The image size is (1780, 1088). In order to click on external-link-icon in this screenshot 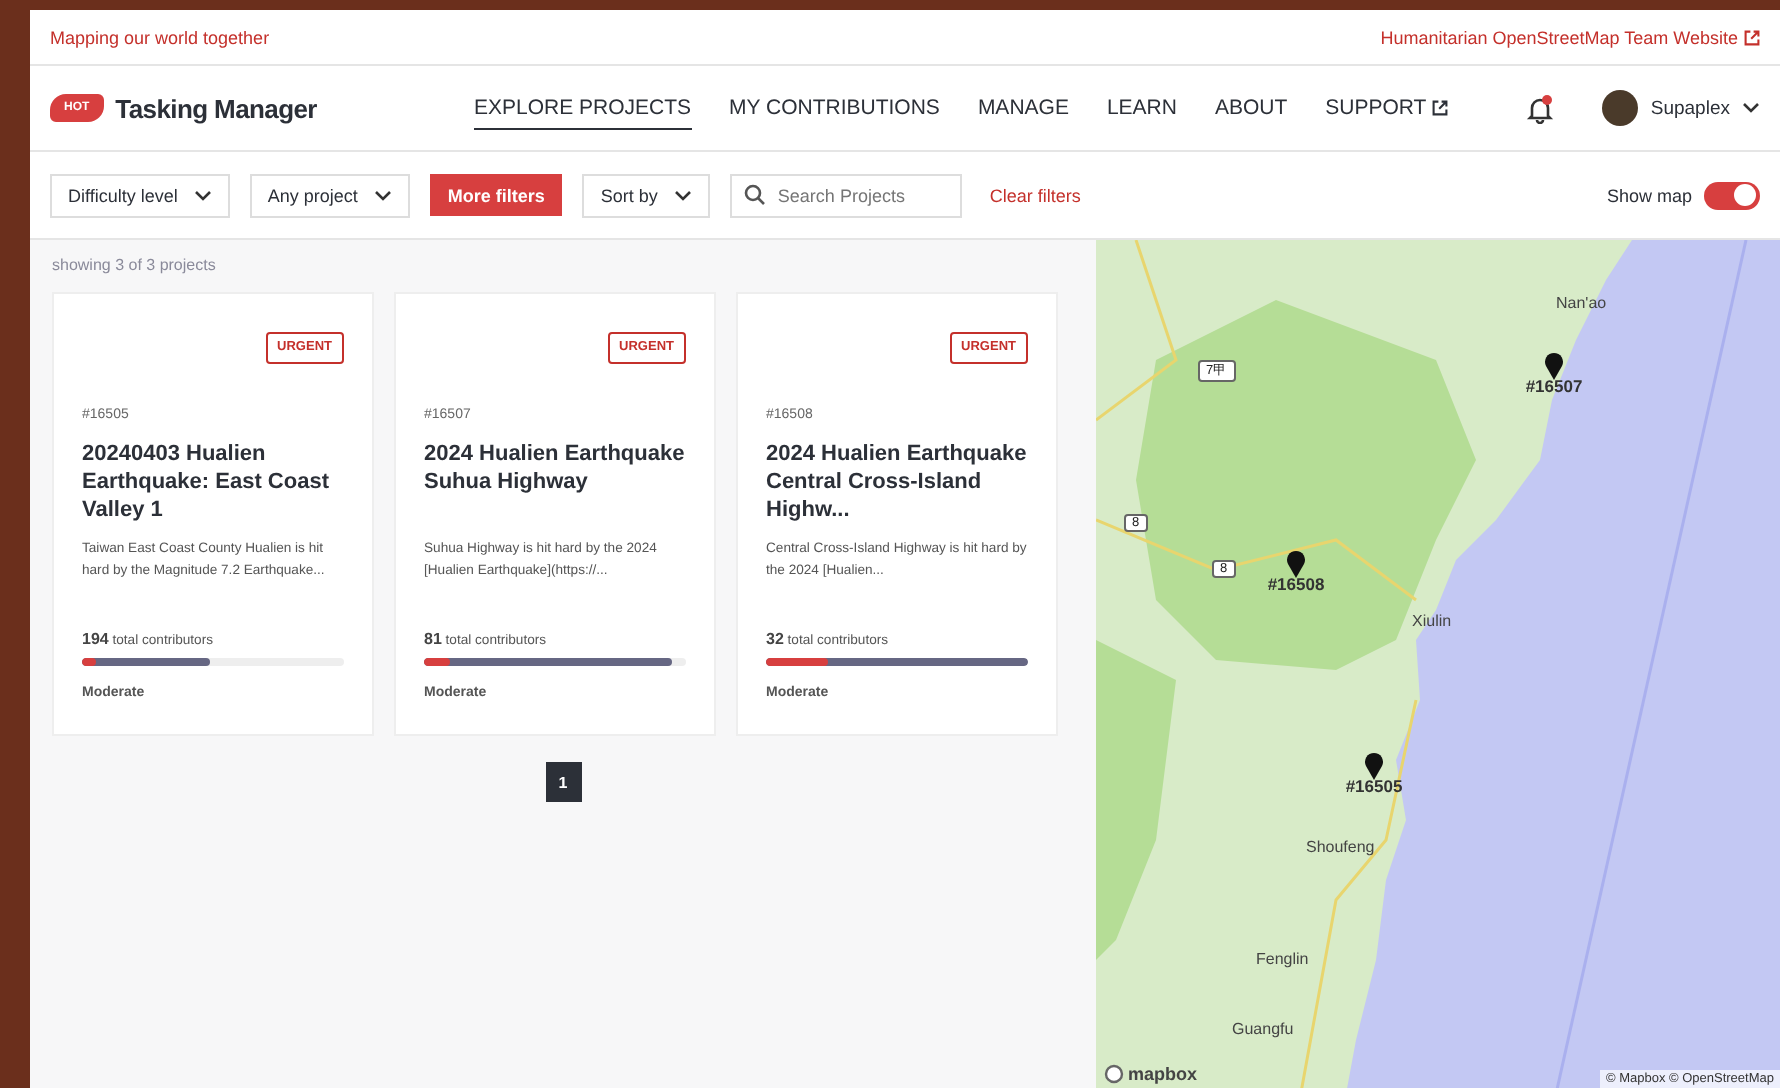, I will do `click(1752, 37)`.